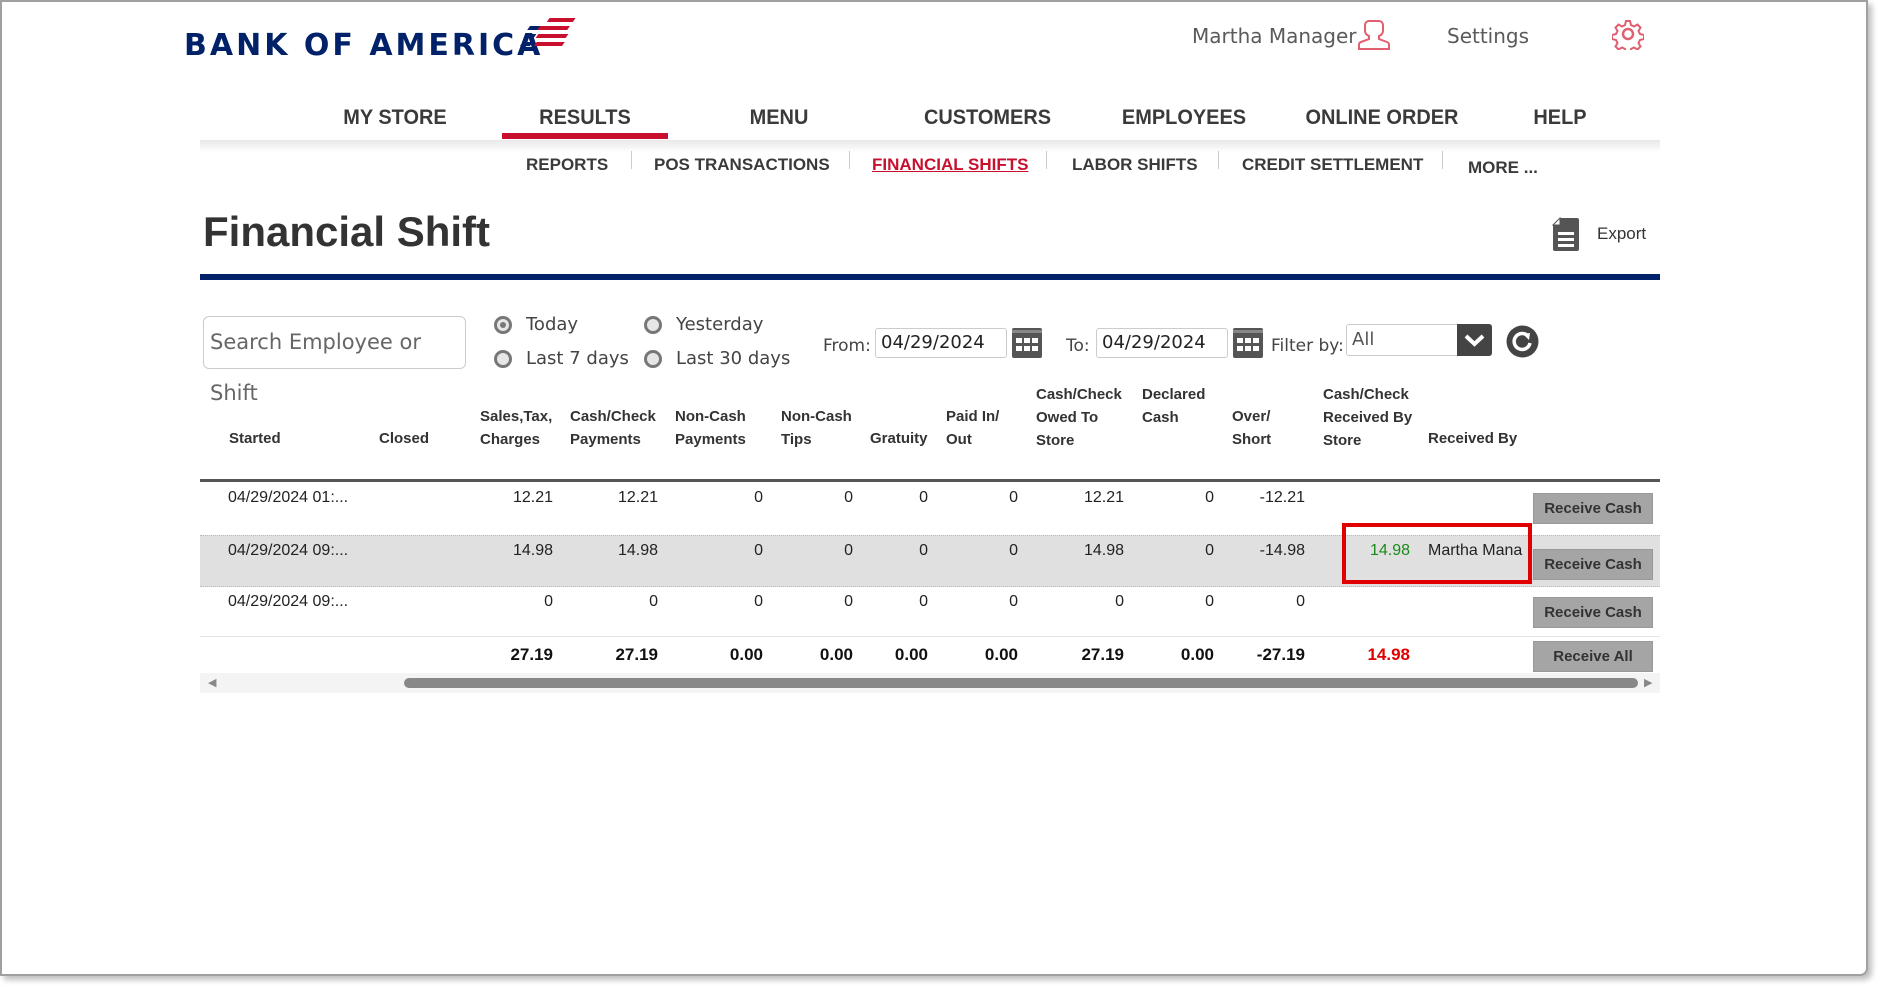 This screenshot has width=1884, height=993. Describe the element at coordinates (930, 277) in the screenshot. I see `title-rule` at that location.